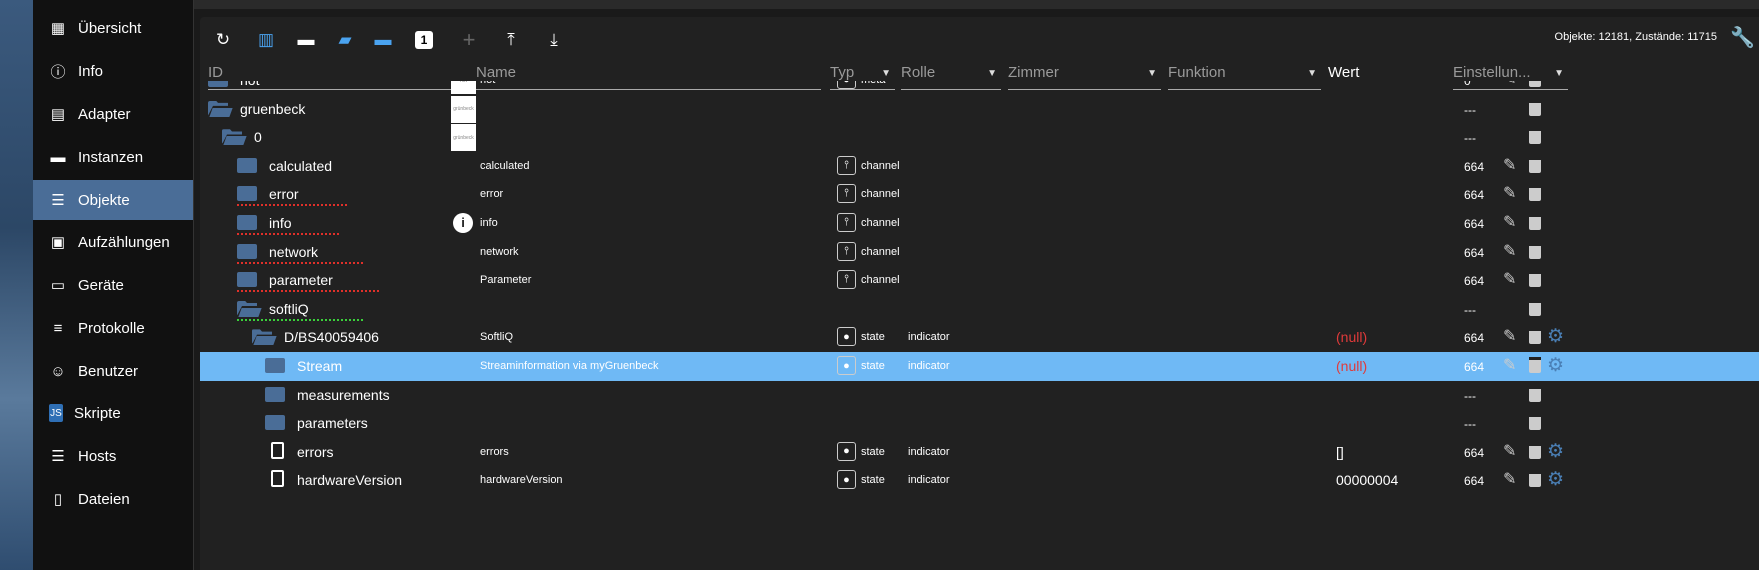 This screenshot has width=1759, height=570. Describe the element at coordinates (215, 72) in the screenshot. I see `column-id-label: ID` at that location.